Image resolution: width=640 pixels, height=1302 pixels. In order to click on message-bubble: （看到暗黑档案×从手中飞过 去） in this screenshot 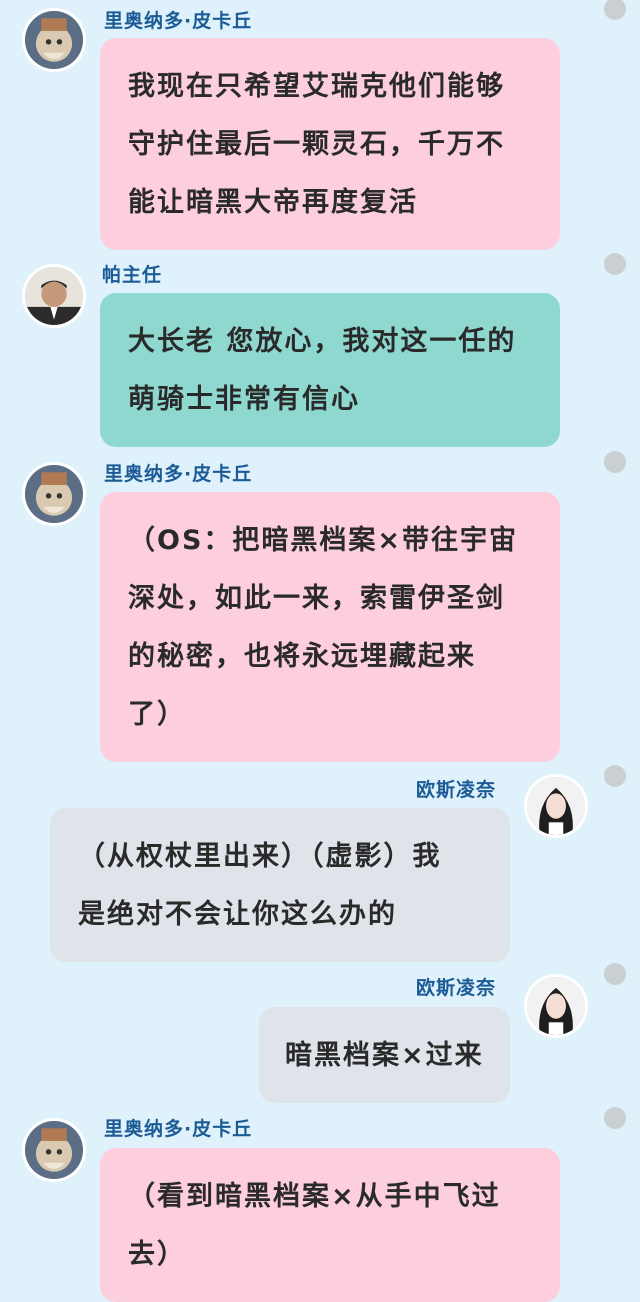, I will do `click(330, 1225)`.